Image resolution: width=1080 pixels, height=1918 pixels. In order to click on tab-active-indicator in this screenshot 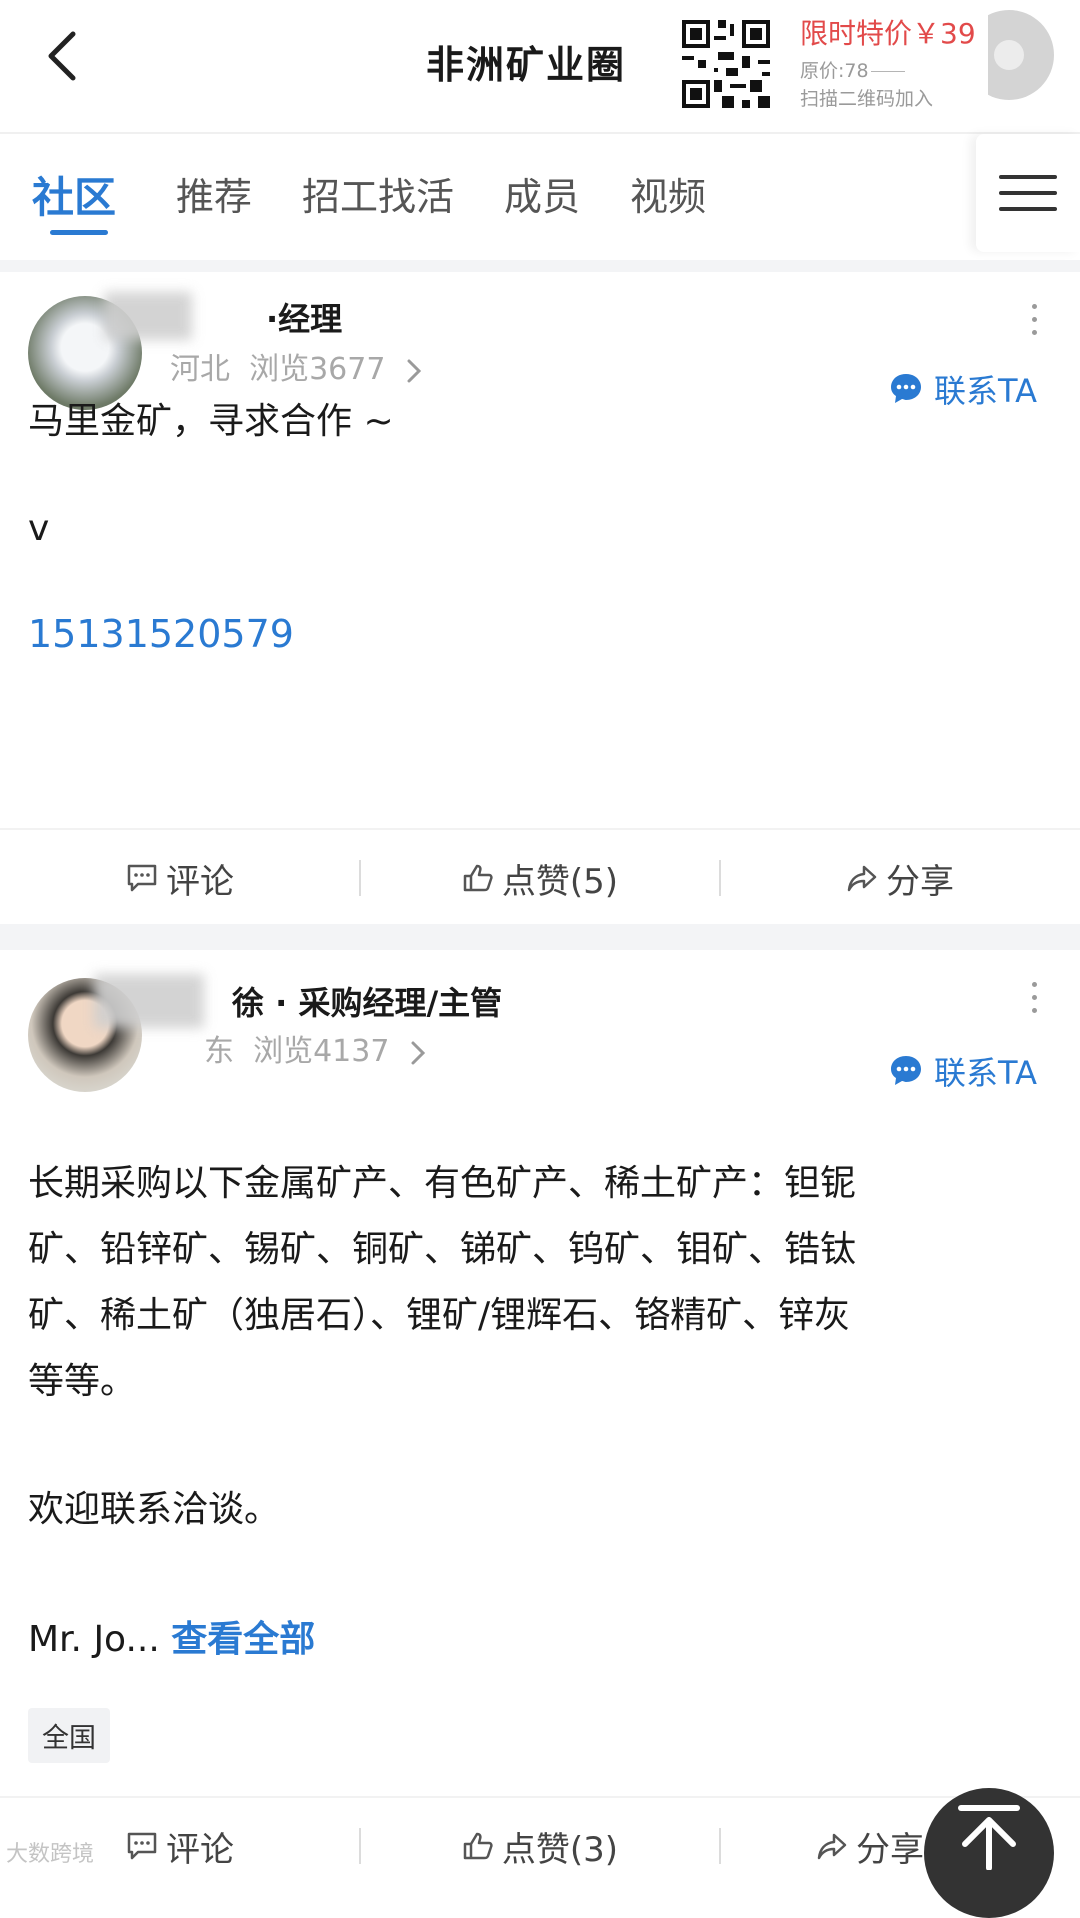, I will do `click(79, 232)`.